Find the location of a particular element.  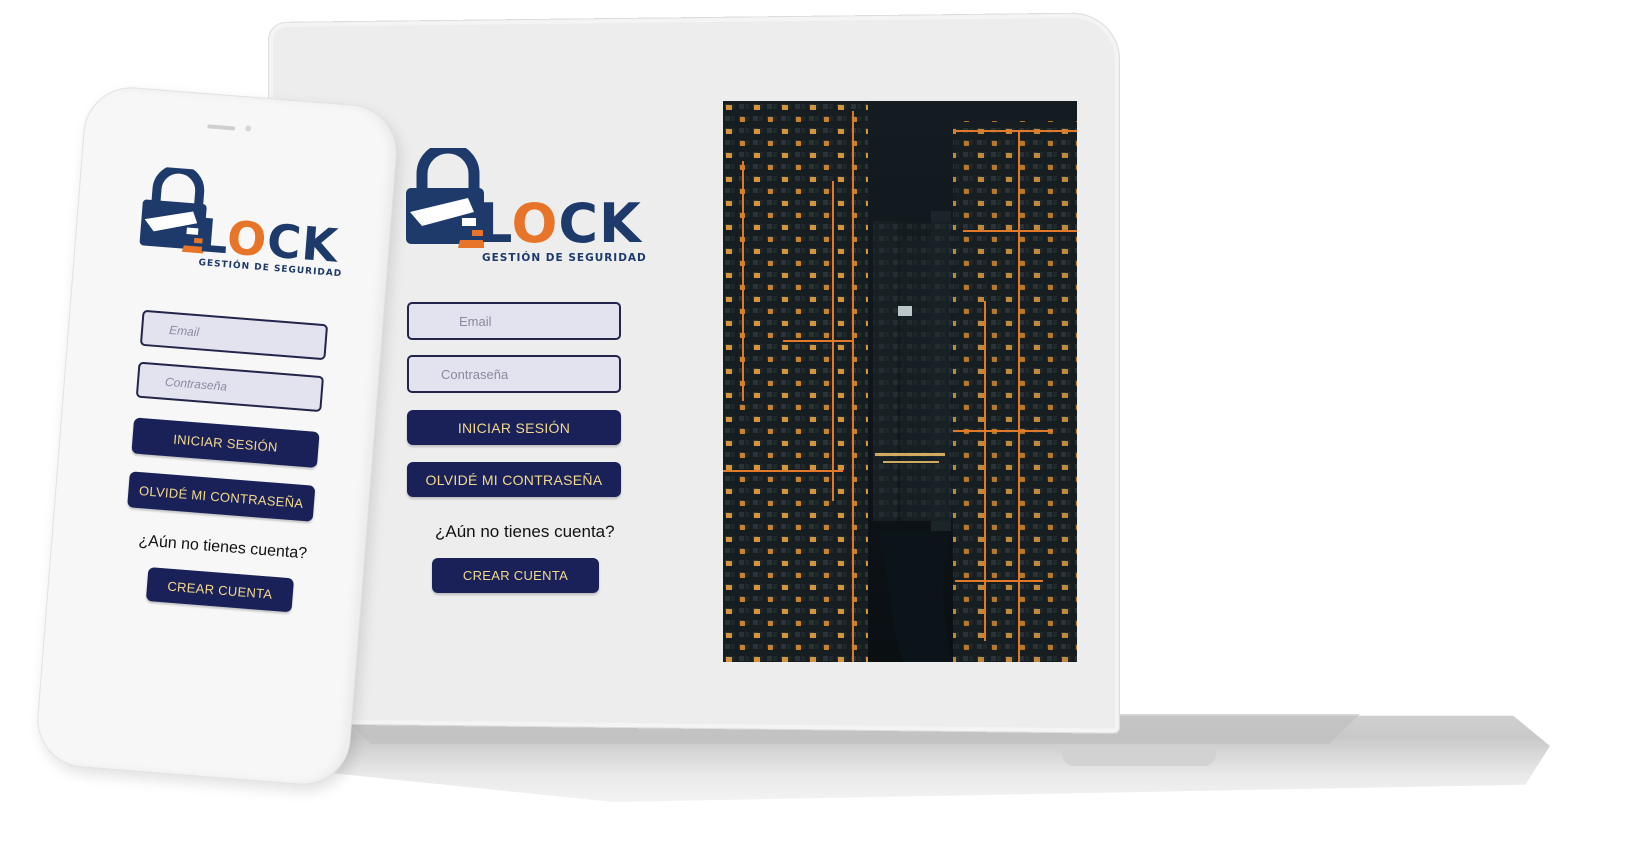

phone-camera is located at coordinates (248, 128).